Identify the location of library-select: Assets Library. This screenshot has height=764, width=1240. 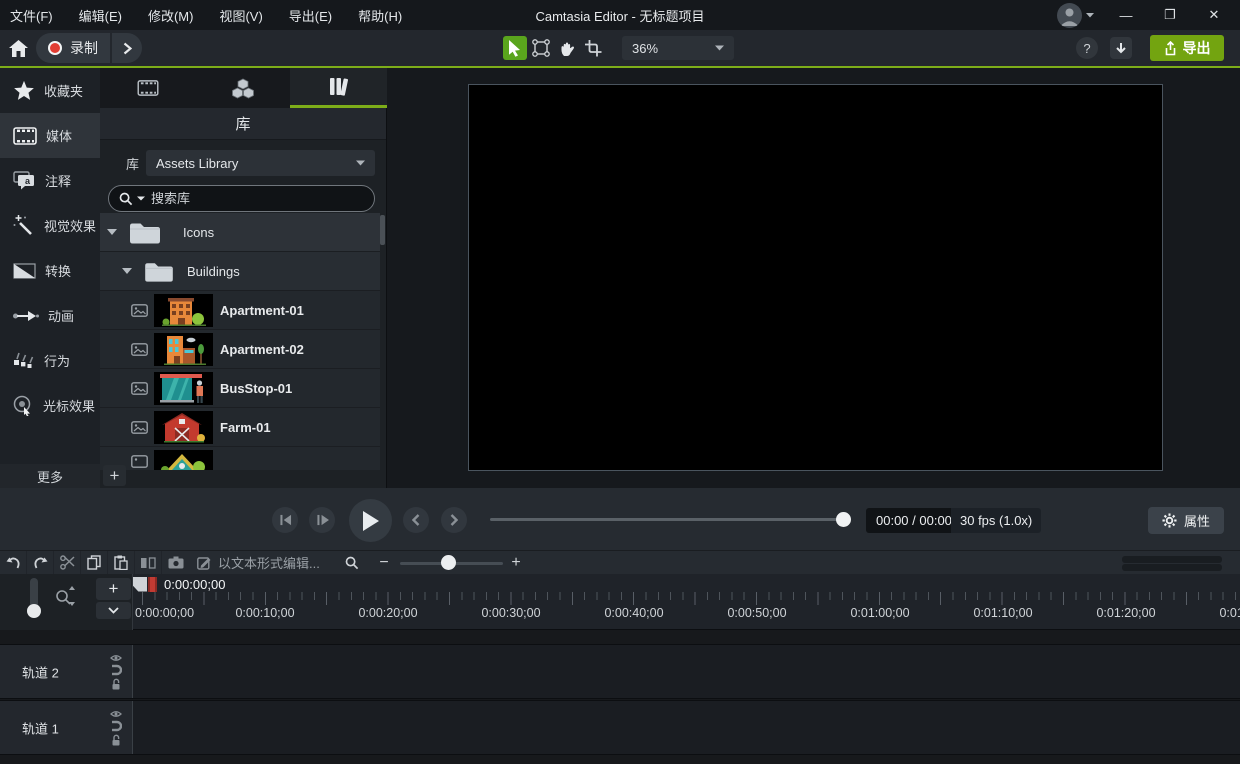
(260, 163).